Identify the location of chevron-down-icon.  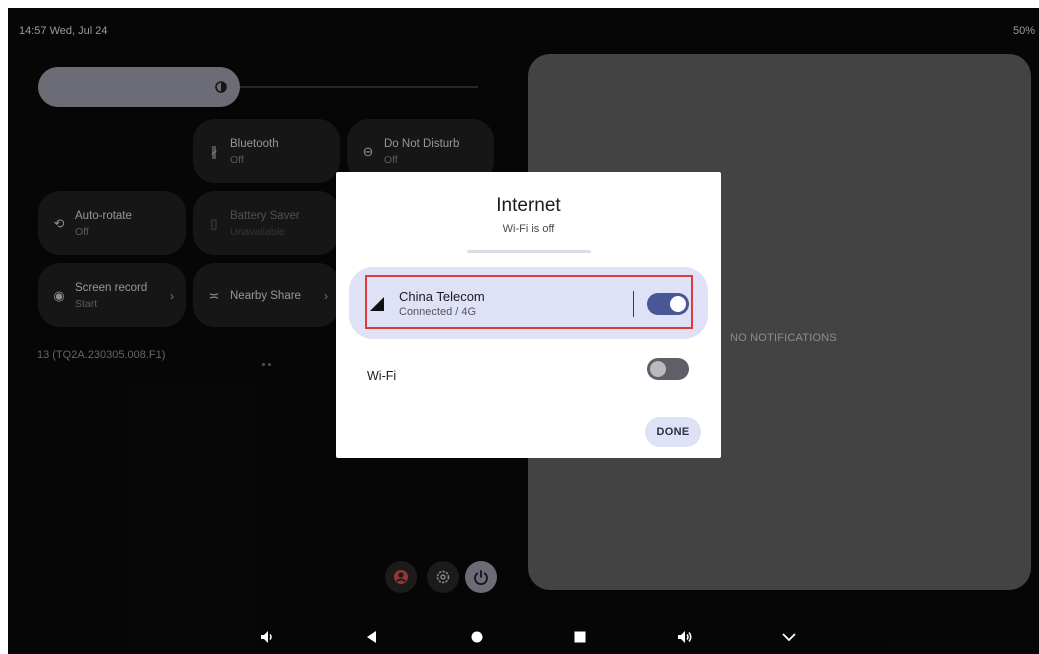
(789, 637).